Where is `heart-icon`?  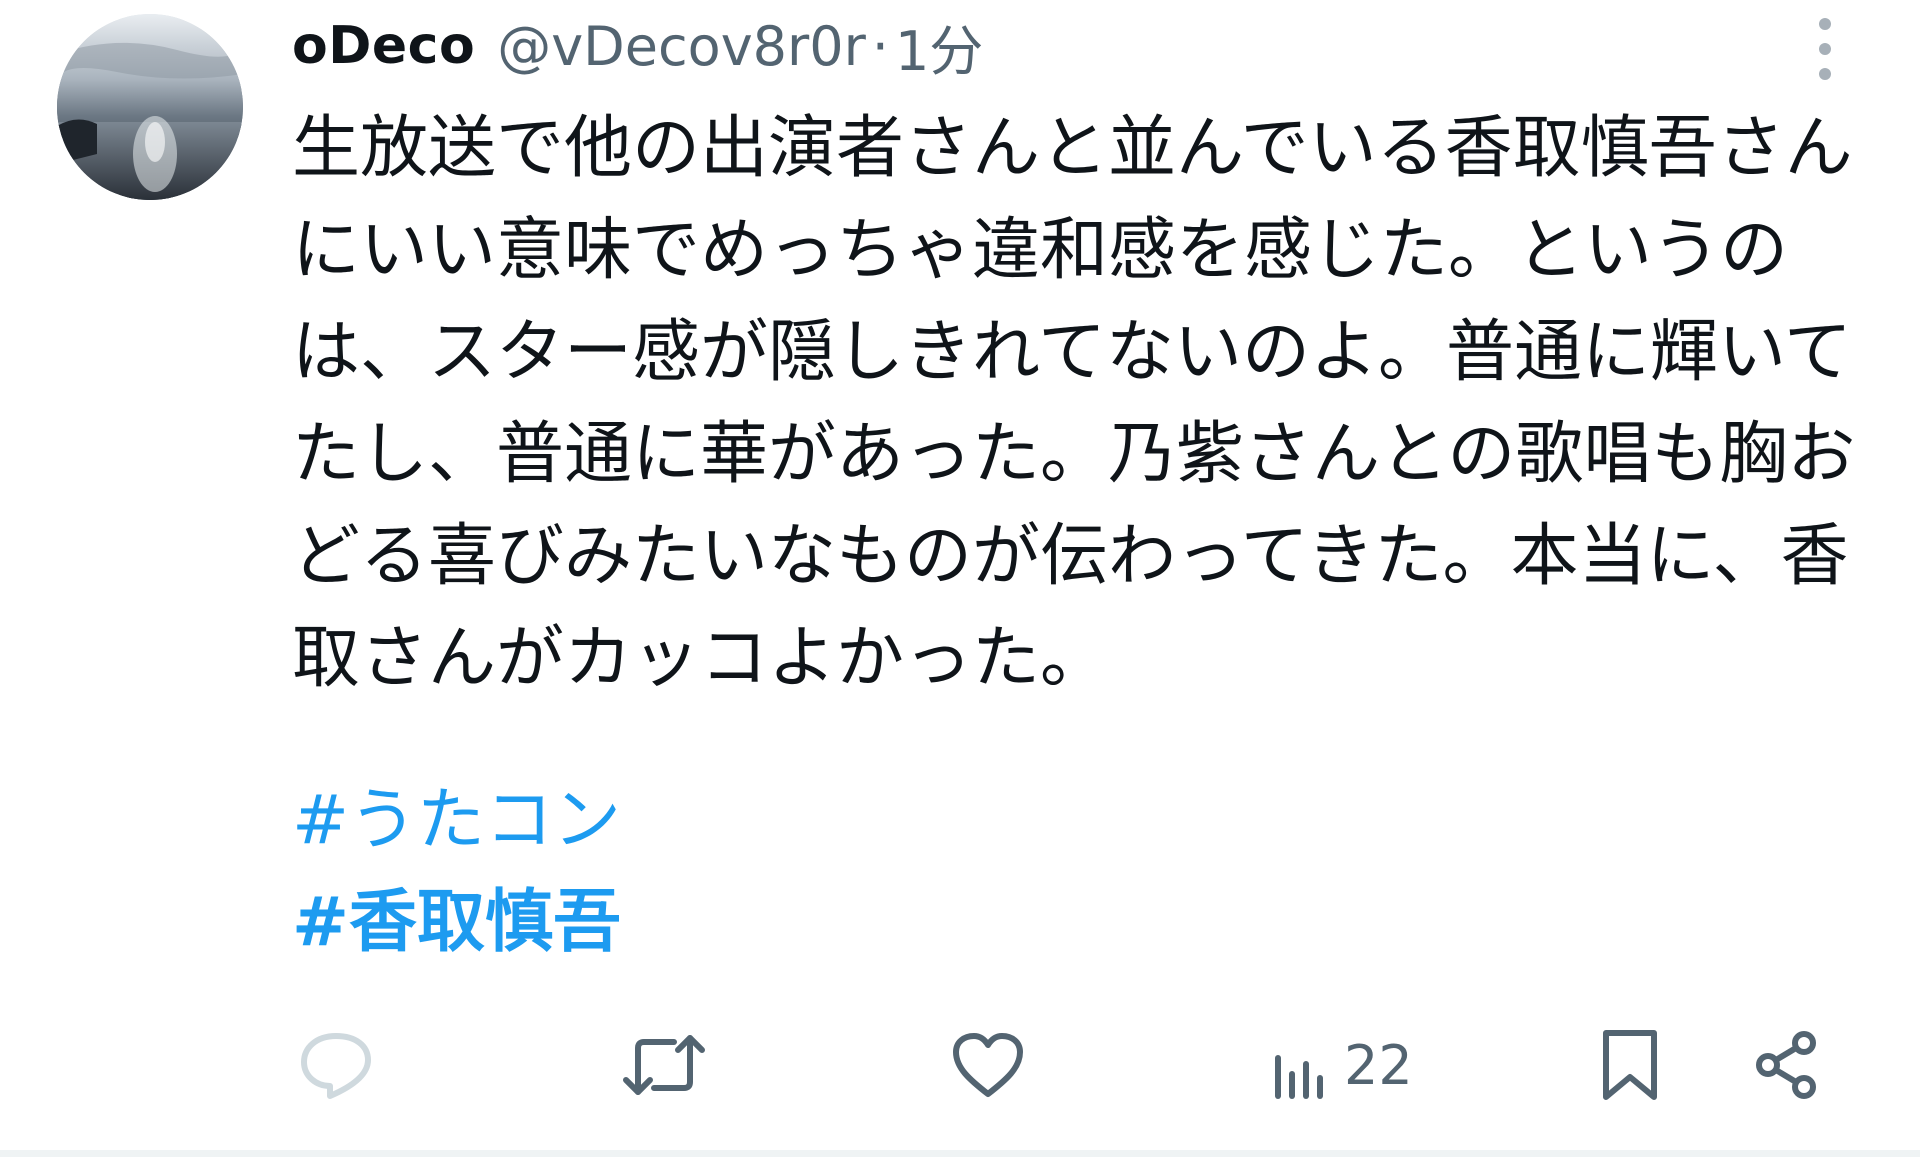
heart-icon is located at coordinates (988, 1065).